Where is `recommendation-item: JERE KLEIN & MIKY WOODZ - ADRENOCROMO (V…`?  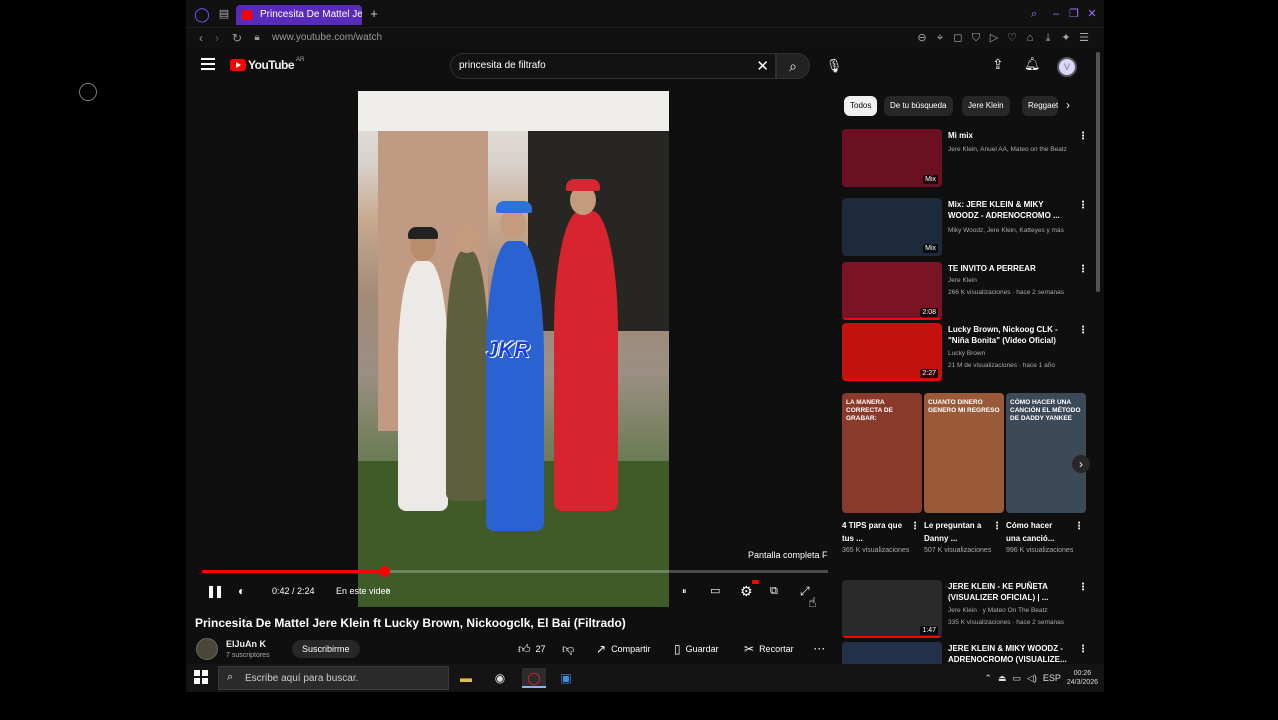 recommendation-item: JERE KLEIN & MIKY WOODZ - ADRENOCROMO (V… is located at coordinates (965, 653).